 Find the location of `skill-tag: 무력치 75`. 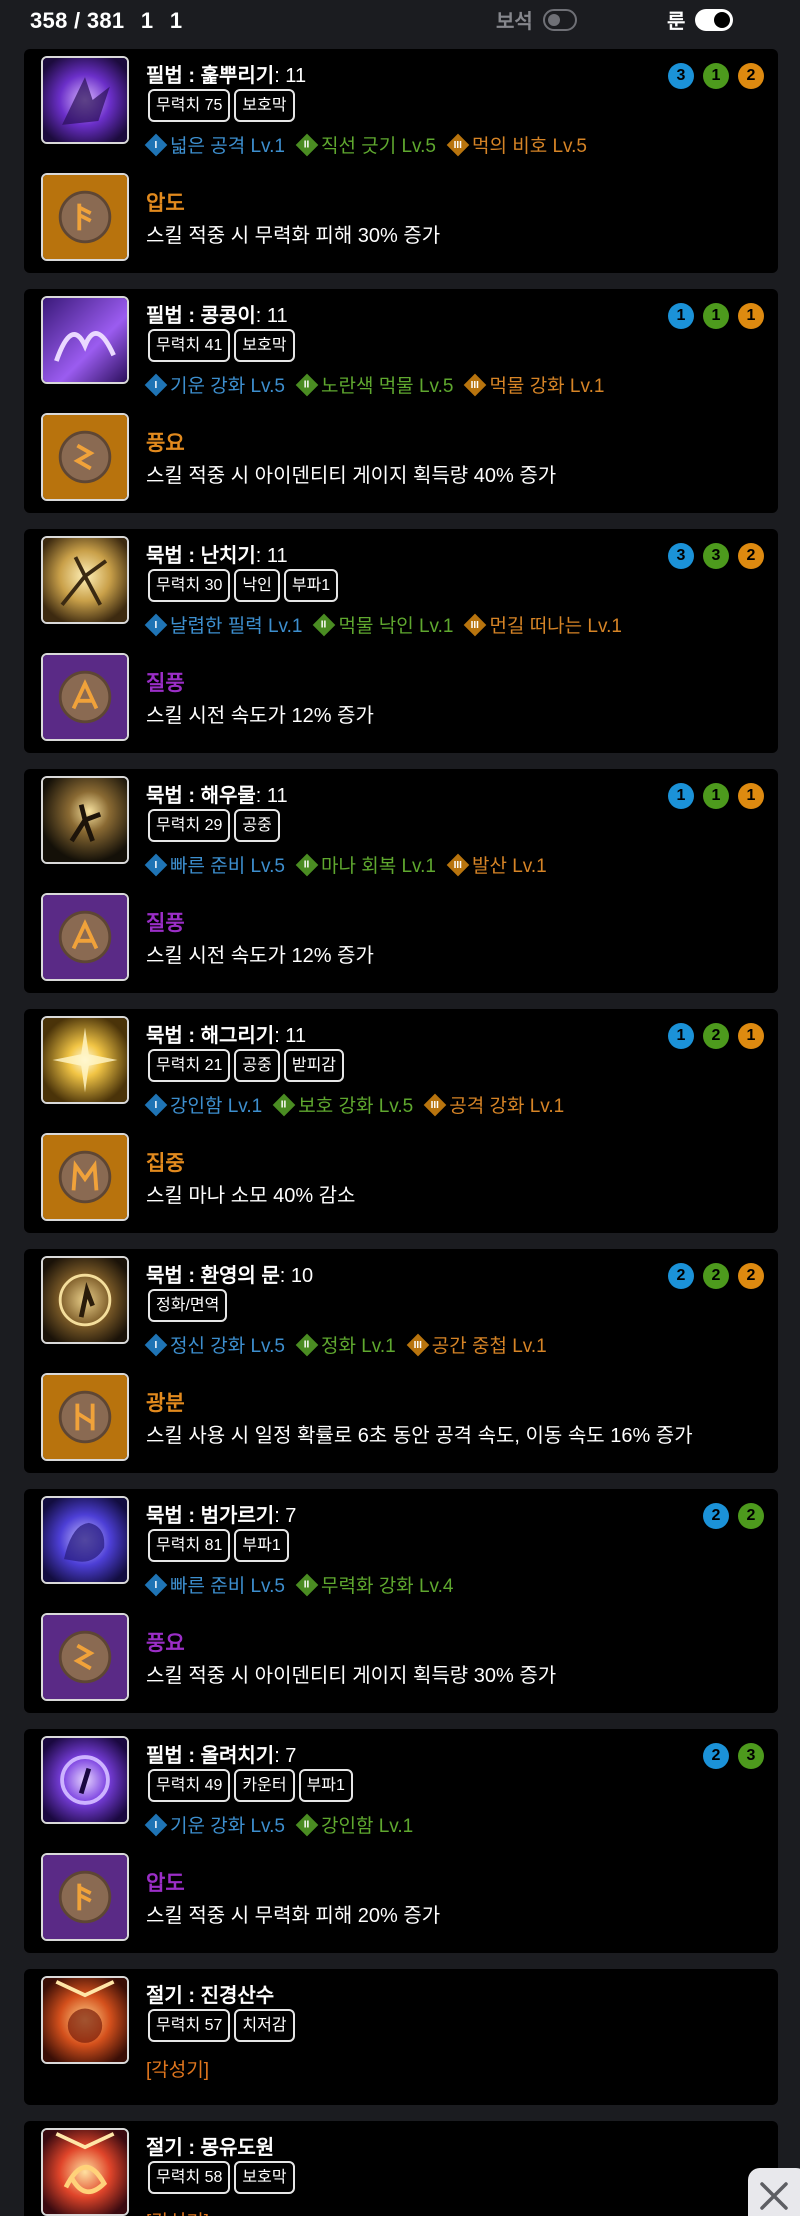

skill-tag: 무력치 75 is located at coordinates (189, 105).